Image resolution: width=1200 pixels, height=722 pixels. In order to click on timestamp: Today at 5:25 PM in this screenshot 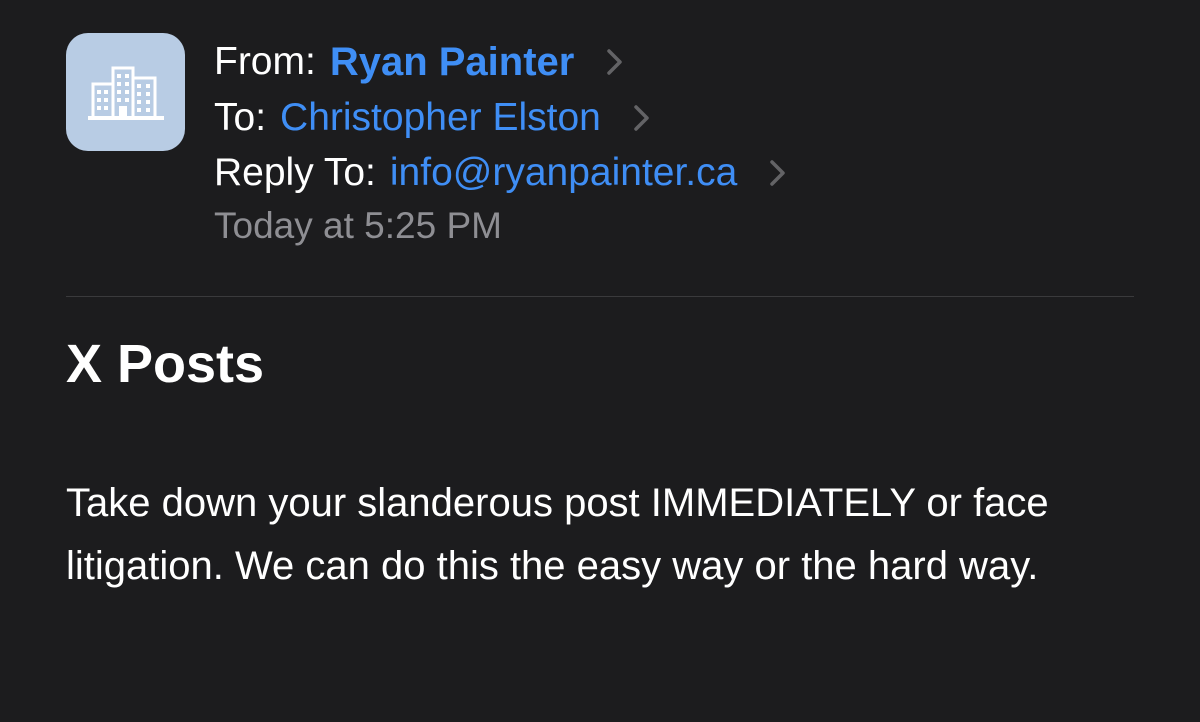, I will do `click(358, 225)`.